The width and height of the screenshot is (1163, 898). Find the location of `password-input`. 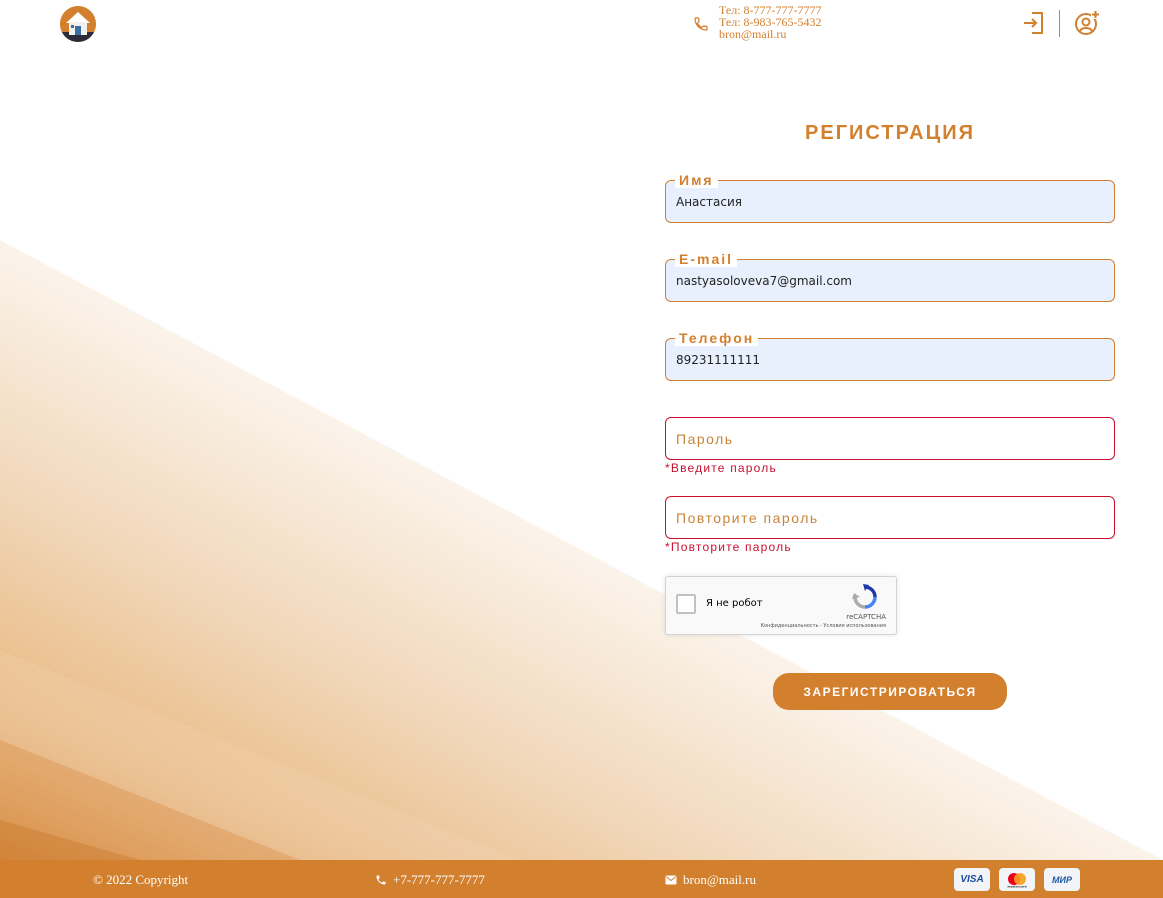

password-input is located at coordinates (890, 438).